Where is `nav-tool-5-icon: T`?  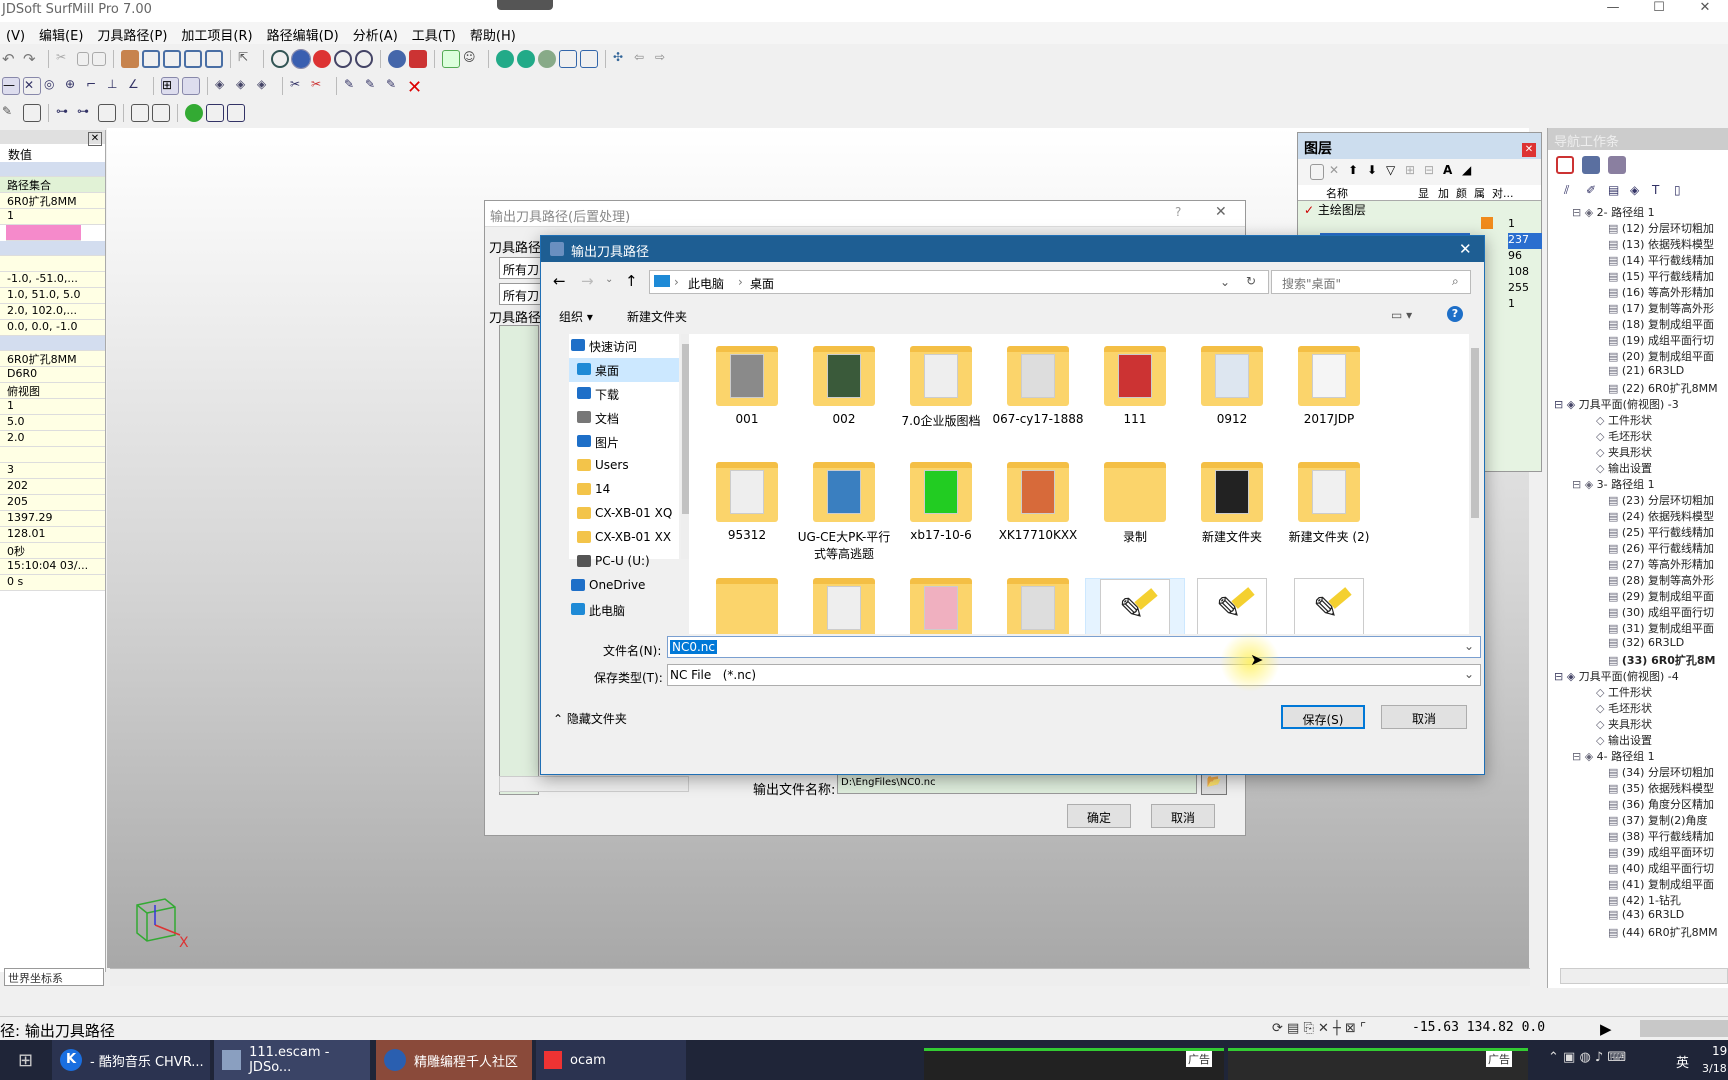
nav-tool-5-icon: T is located at coordinates (1660, 192).